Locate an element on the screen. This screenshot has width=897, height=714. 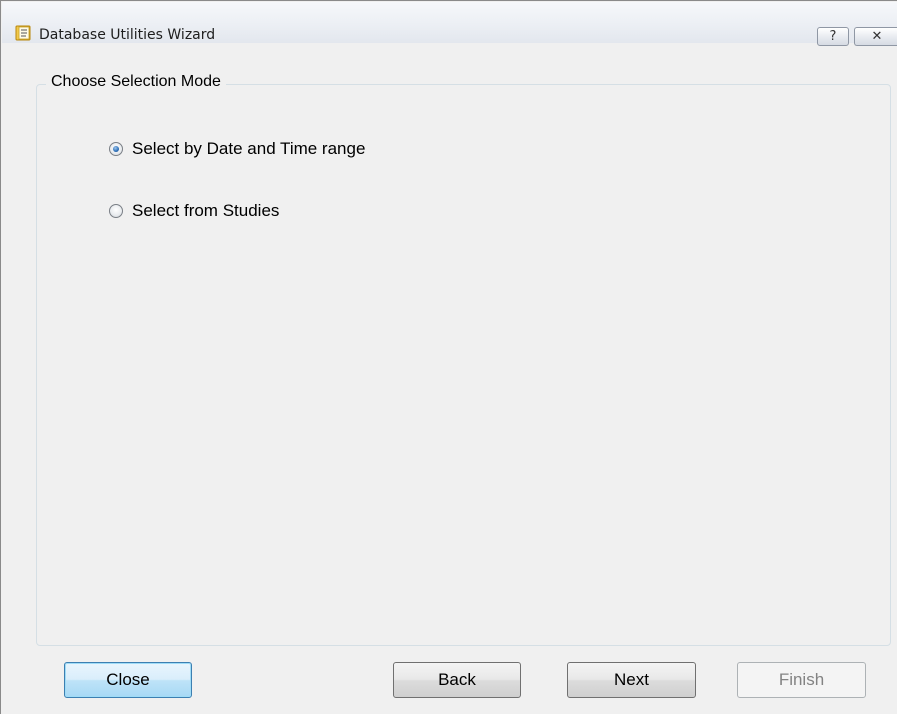
help-icon: ? is located at coordinates (833, 36).